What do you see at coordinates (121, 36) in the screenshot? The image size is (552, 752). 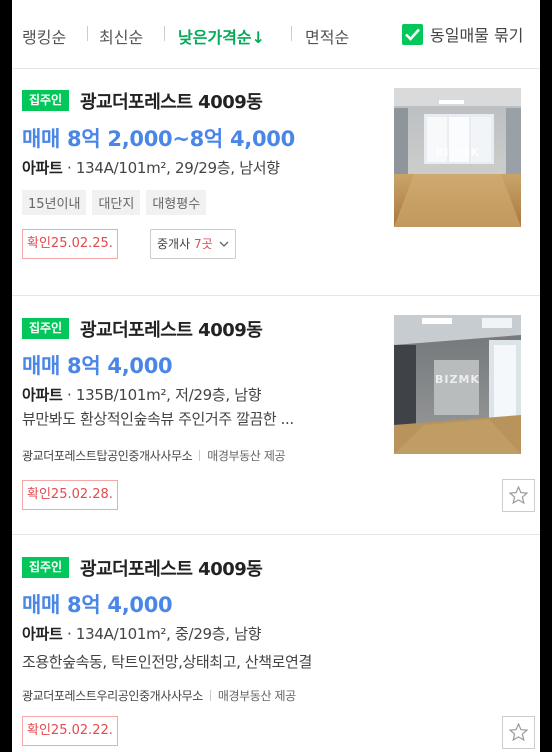 I see `sort-newest: 최신순` at bounding box center [121, 36].